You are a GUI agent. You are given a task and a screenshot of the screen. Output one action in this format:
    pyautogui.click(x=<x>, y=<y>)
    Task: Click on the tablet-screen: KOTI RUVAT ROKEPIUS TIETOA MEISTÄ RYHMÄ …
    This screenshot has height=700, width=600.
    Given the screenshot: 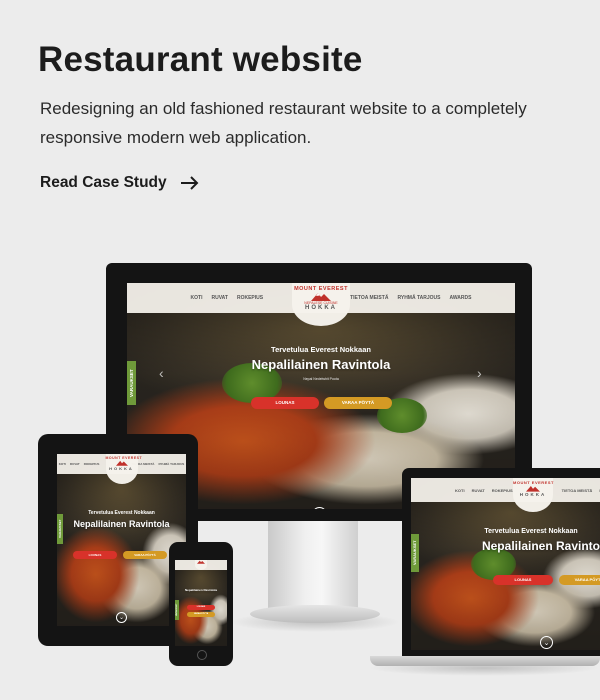 What is the action you would take?
    pyautogui.click(x=121, y=540)
    